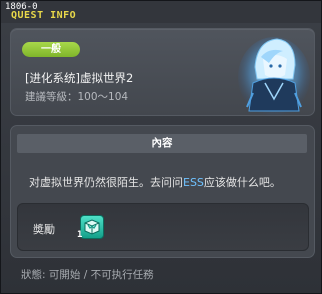 The height and width of the screenshot is (294, 322). What do you see at coordinates (80, 235) in the screenshot?
I see `reward-item-count: 1` at bounding box center [80, 235].